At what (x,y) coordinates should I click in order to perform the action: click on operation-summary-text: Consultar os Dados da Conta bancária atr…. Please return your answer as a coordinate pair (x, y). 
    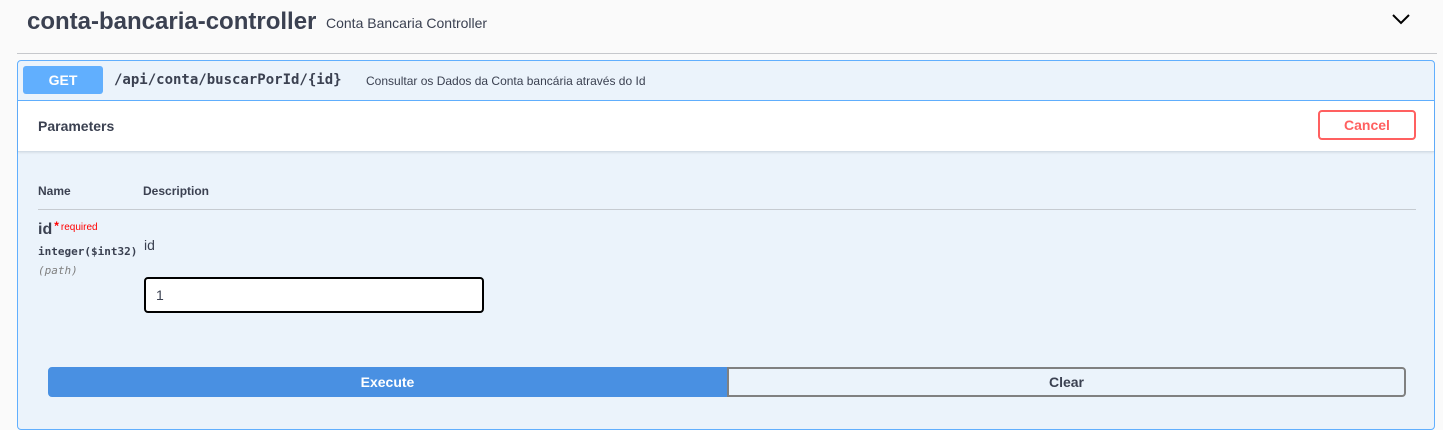
    Looking at the image, I should click on (506, 81).